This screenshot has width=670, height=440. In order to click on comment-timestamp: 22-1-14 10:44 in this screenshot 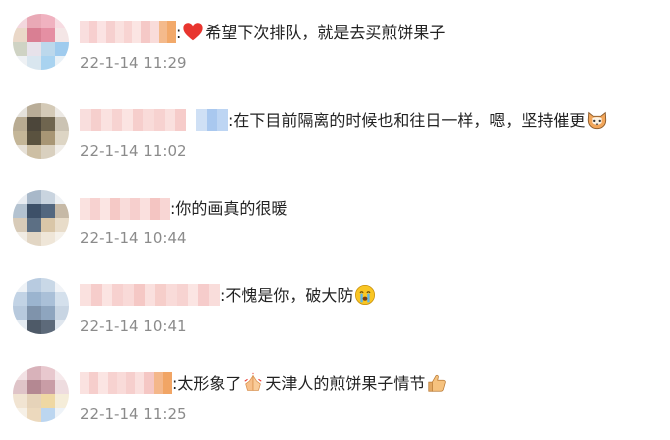, I will do `click(133, 238)`.